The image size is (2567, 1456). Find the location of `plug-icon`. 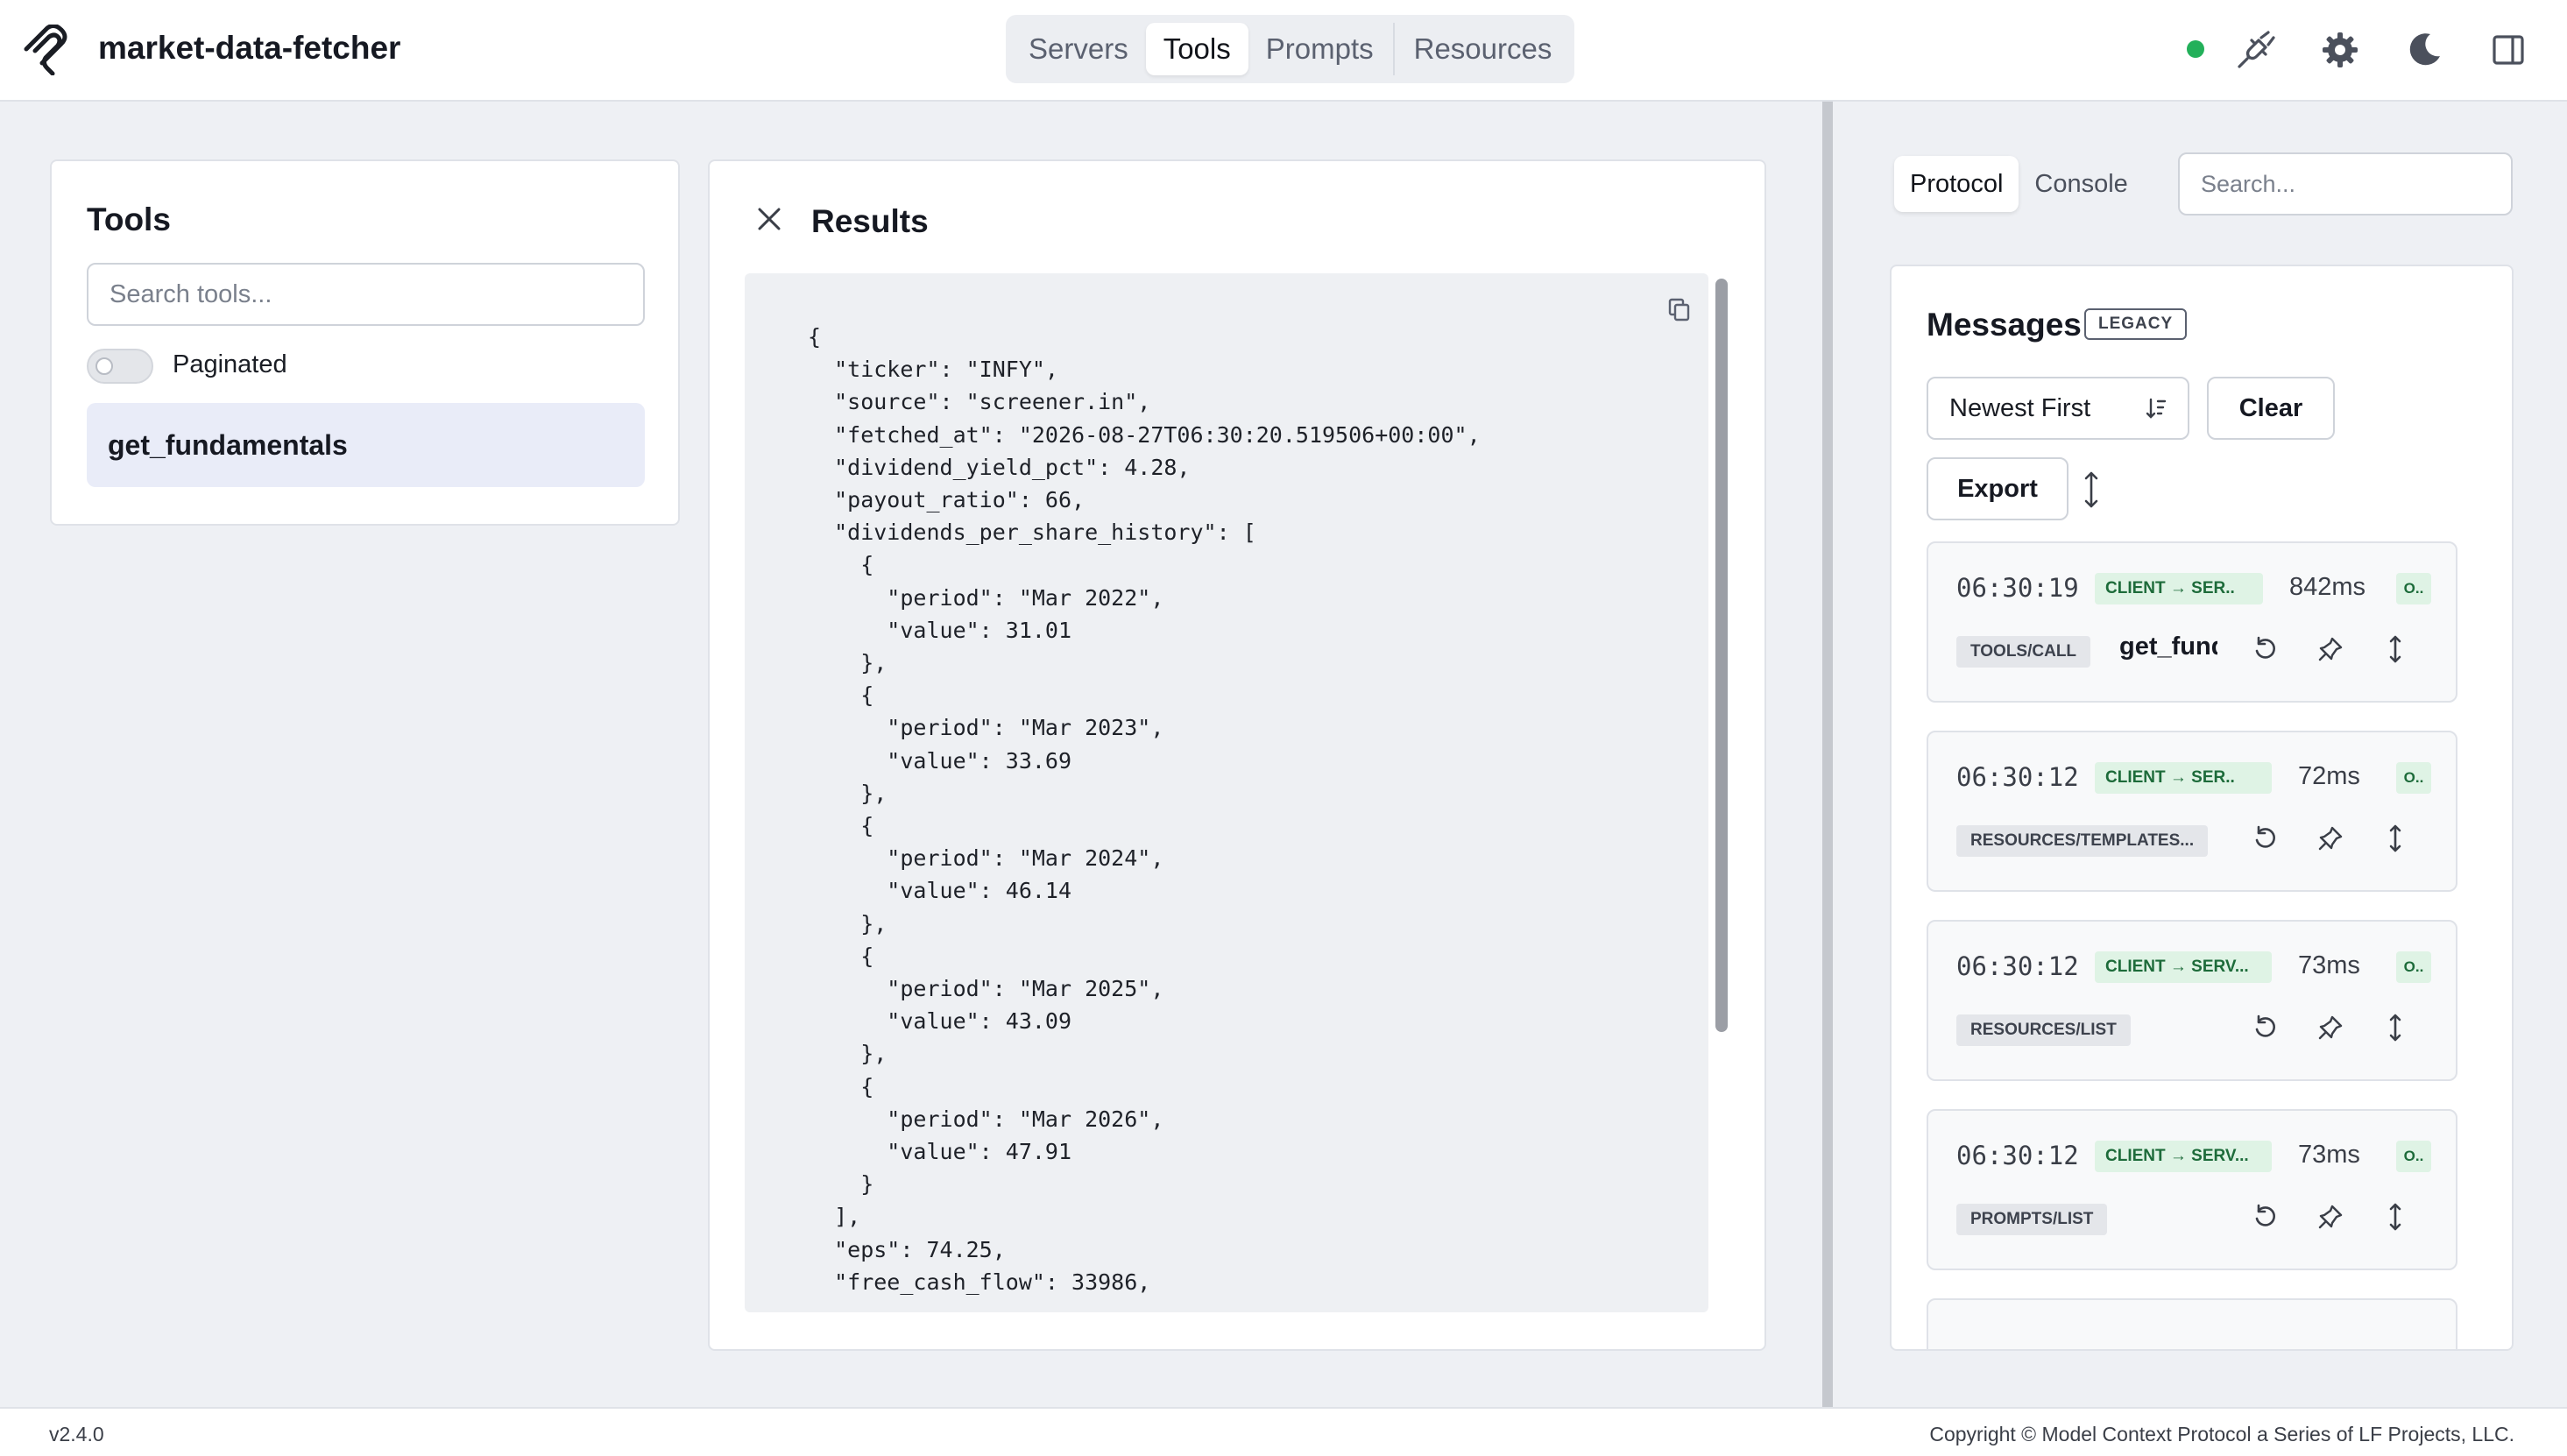

plug-icon is located at coordinates (2256, 50).